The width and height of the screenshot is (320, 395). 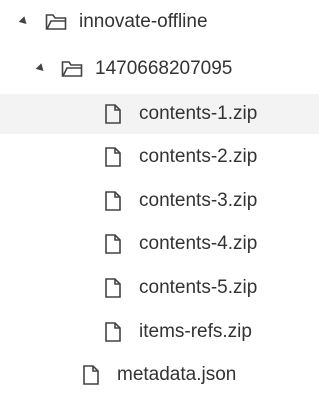 I want to click on tree-item-contents-2-zip: contents-2.zip, so click(x=159, y=157).